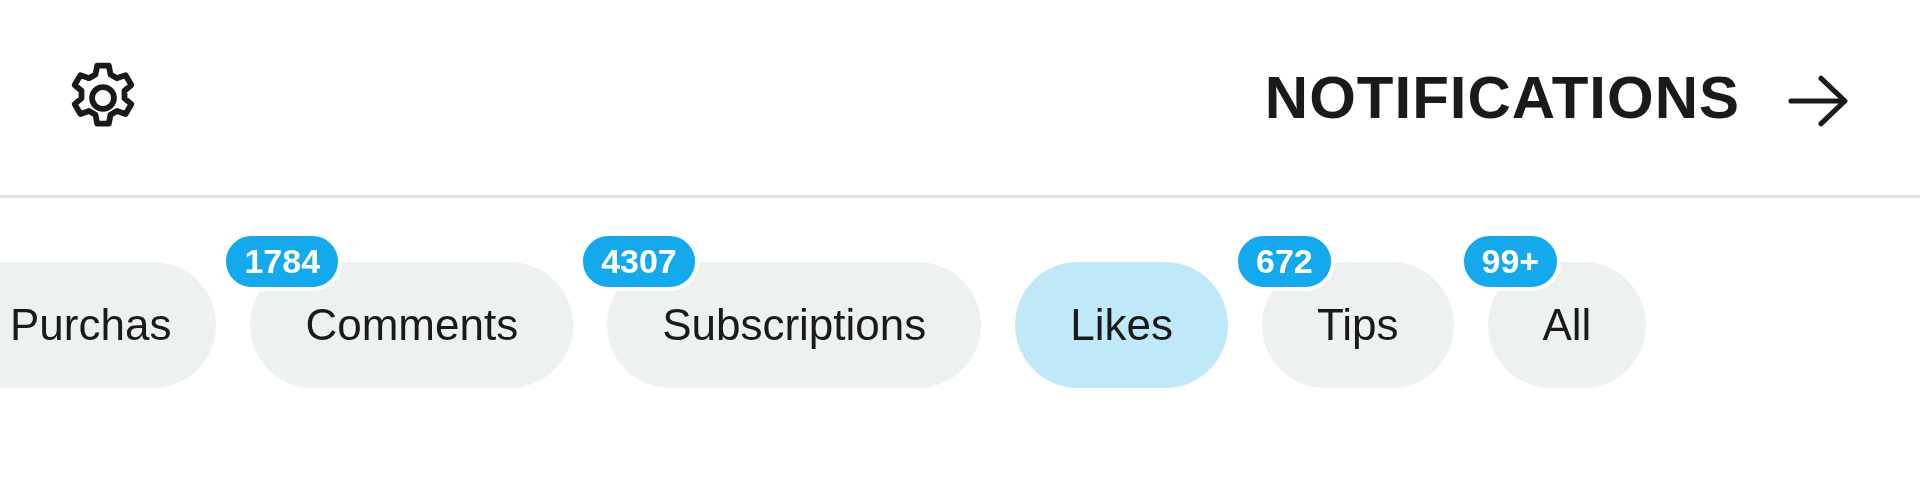 Image resolution: width=1920 pixels, height=501 pixels. What do you see at coordinates (1121, 325) in the screenshot?
I see `filter-tab: Likes` at bounding box center [1121, 325].